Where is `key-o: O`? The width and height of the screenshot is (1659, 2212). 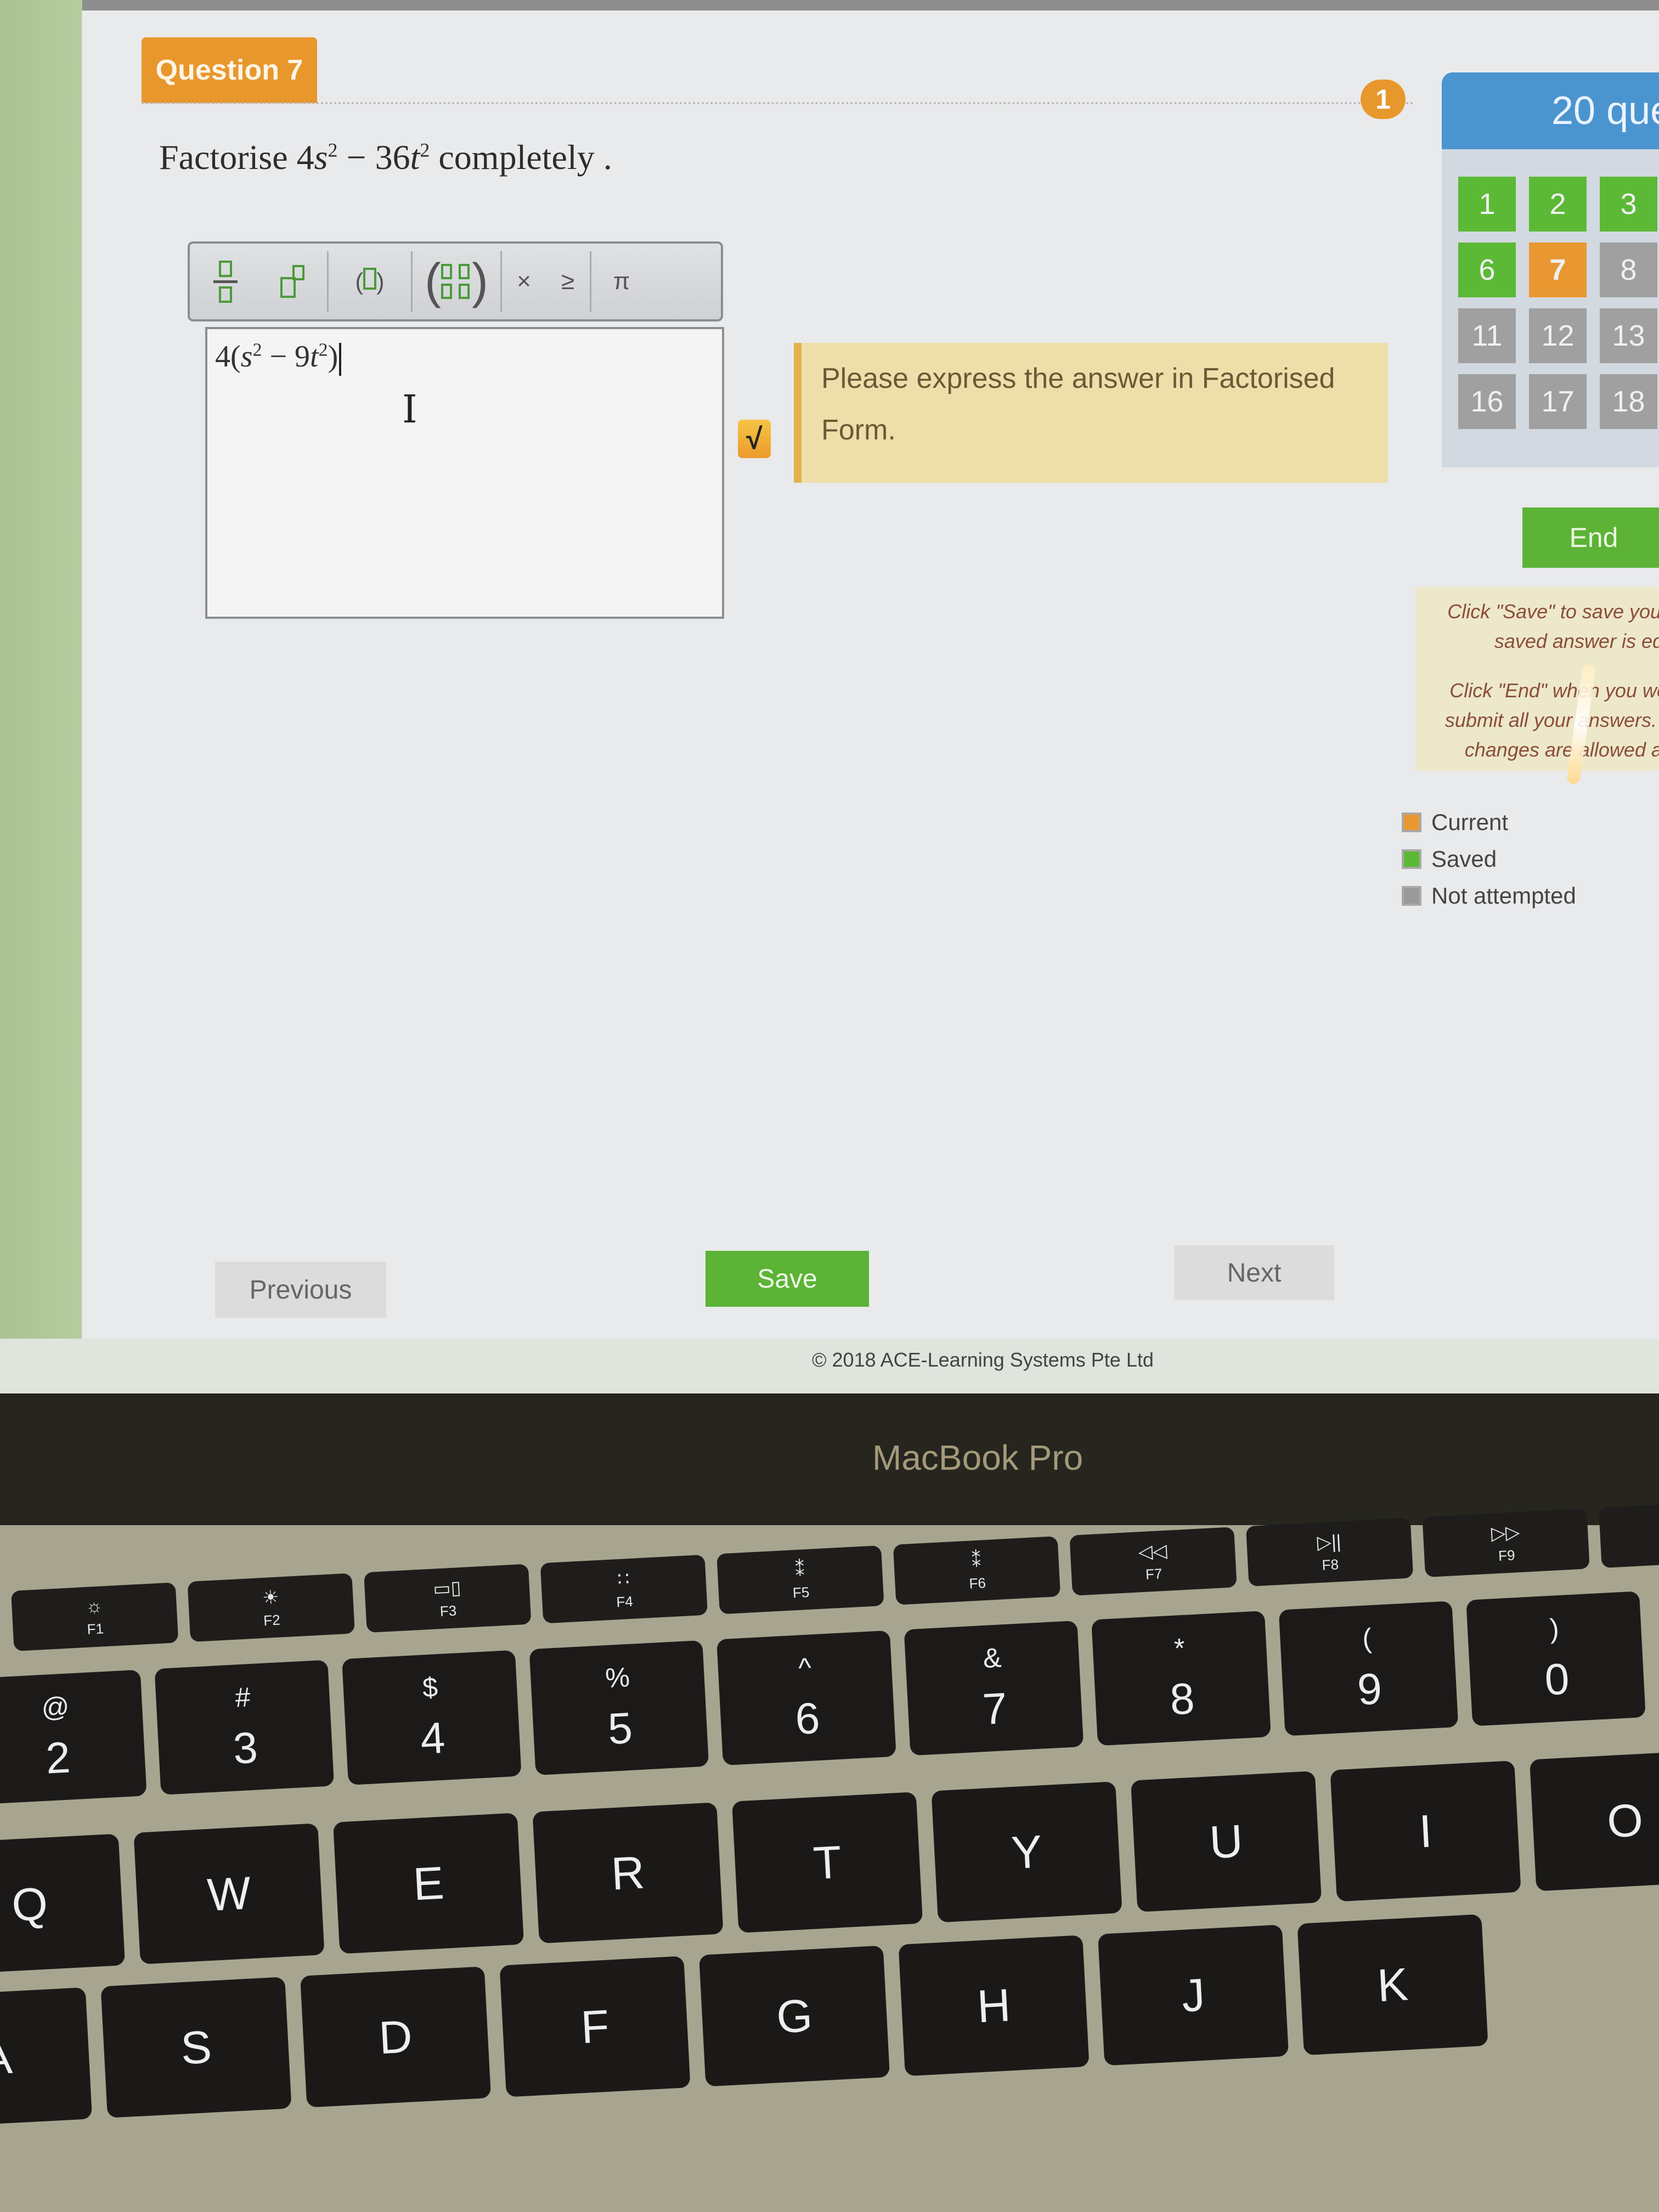 key-o: O is located at coordinates (1595, 1821).